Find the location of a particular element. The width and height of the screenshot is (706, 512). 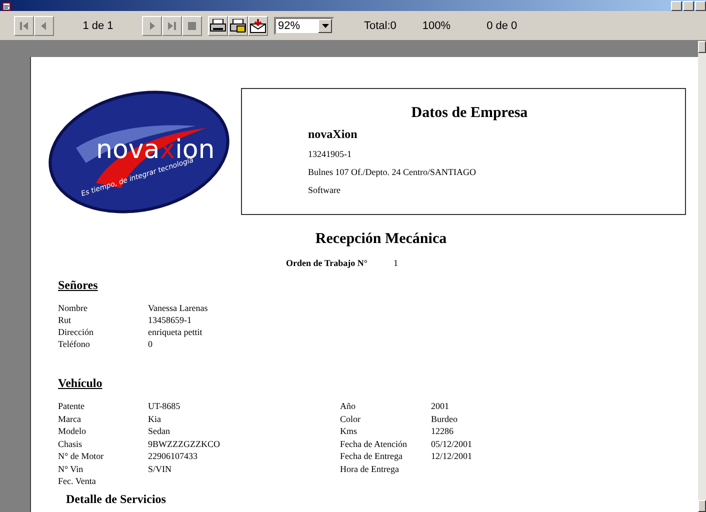

field-value: enriqueta pettit is located at coordinates (176, 332).